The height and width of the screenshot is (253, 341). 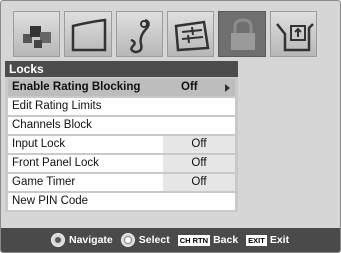 What do you see at coordinates (293, 34) in the screenshot?
I see `applications-icon` at bounding box center [293, 34].